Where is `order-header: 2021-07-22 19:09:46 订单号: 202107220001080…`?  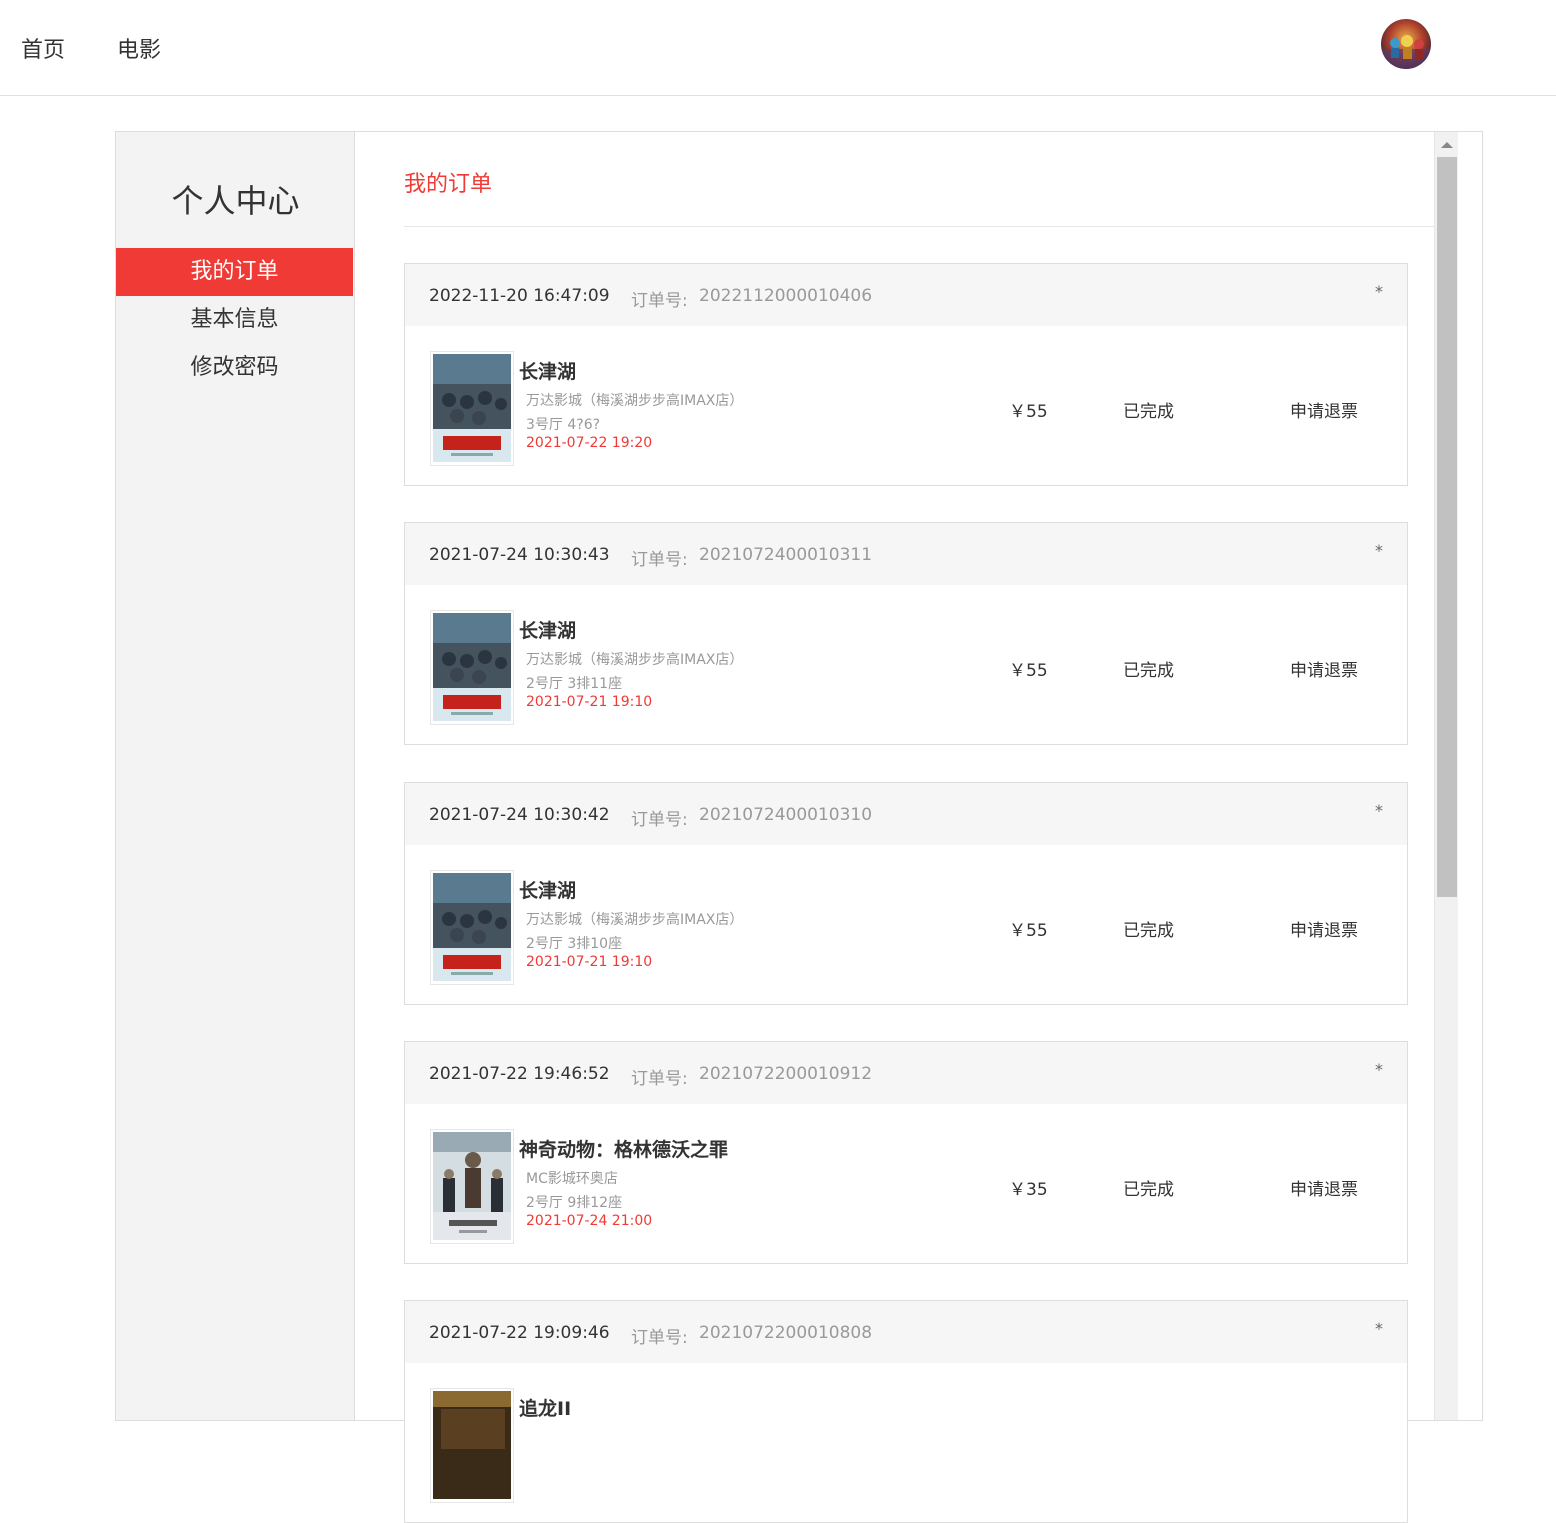
order-header: 2021-07-22 19:09:46 订单号: 202107220001080… is located at coordinates (906, 1332).